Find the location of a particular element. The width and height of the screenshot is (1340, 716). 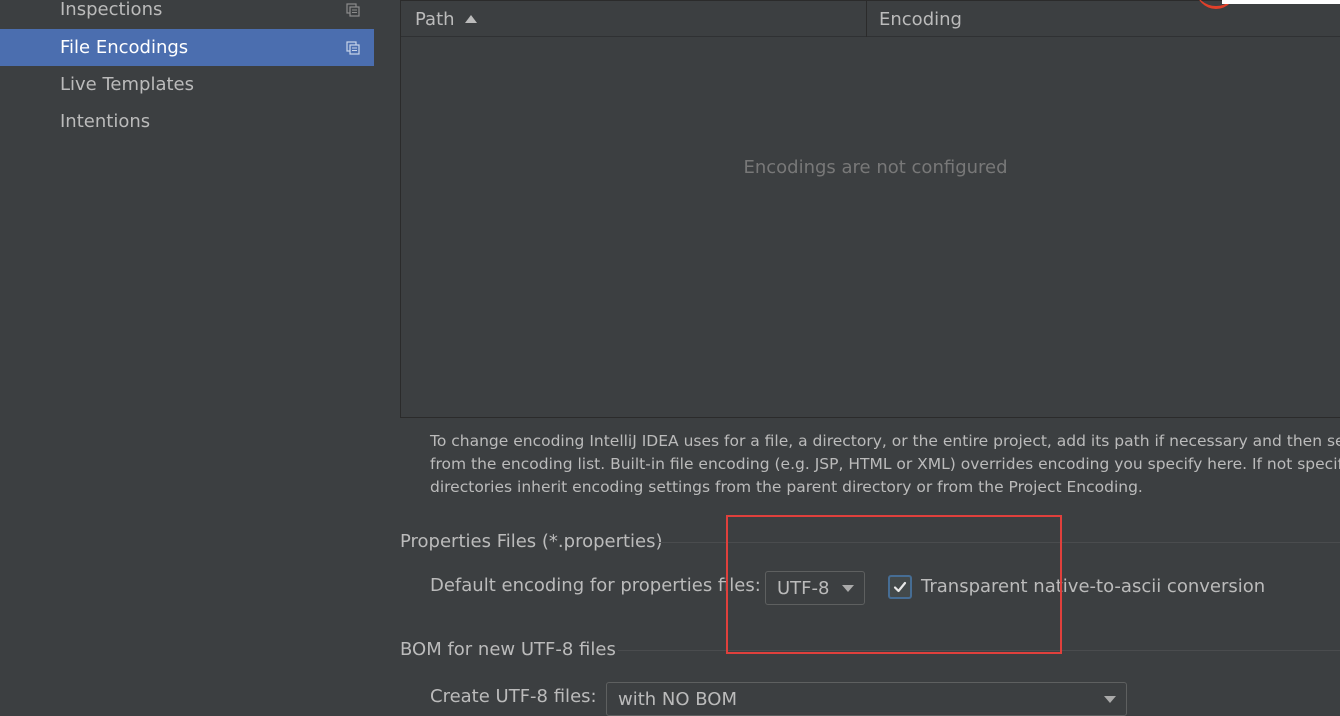

default-encoding-label: Default encoding for properties files: is located at coordinates (595, 585).